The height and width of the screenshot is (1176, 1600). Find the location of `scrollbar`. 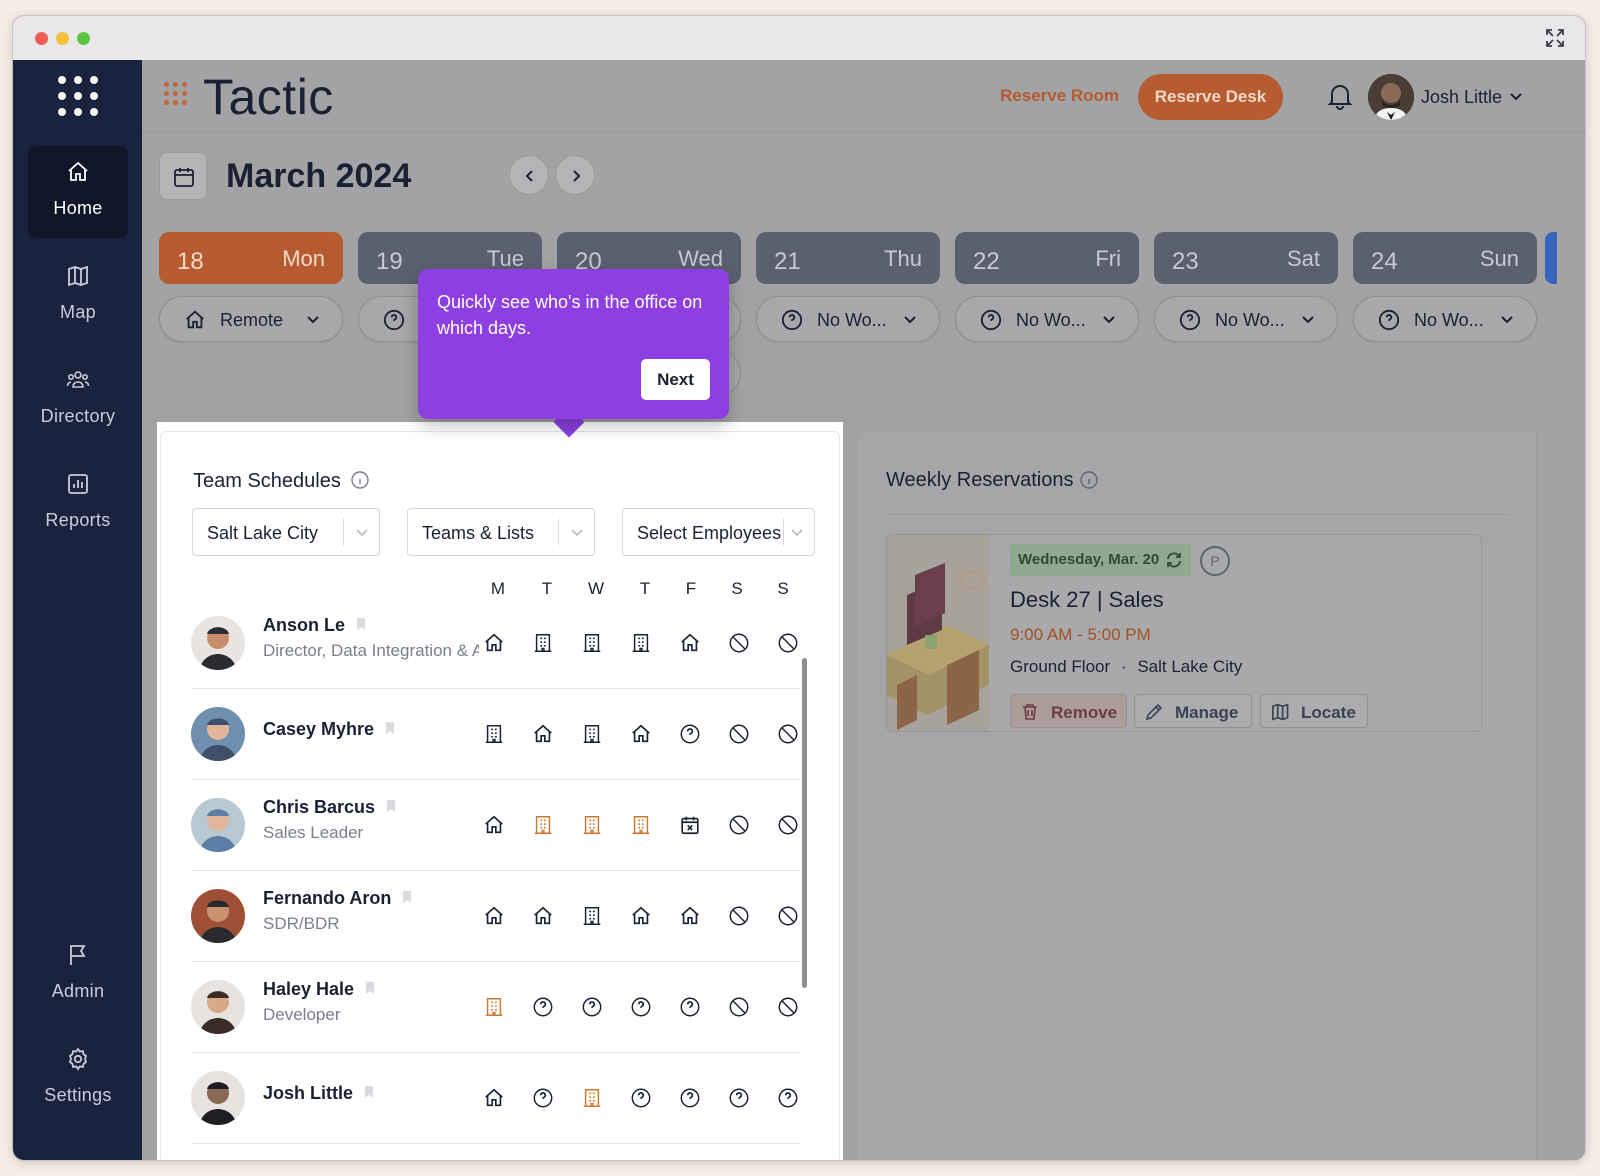

scrollbar is located at coordinates (804, 823).